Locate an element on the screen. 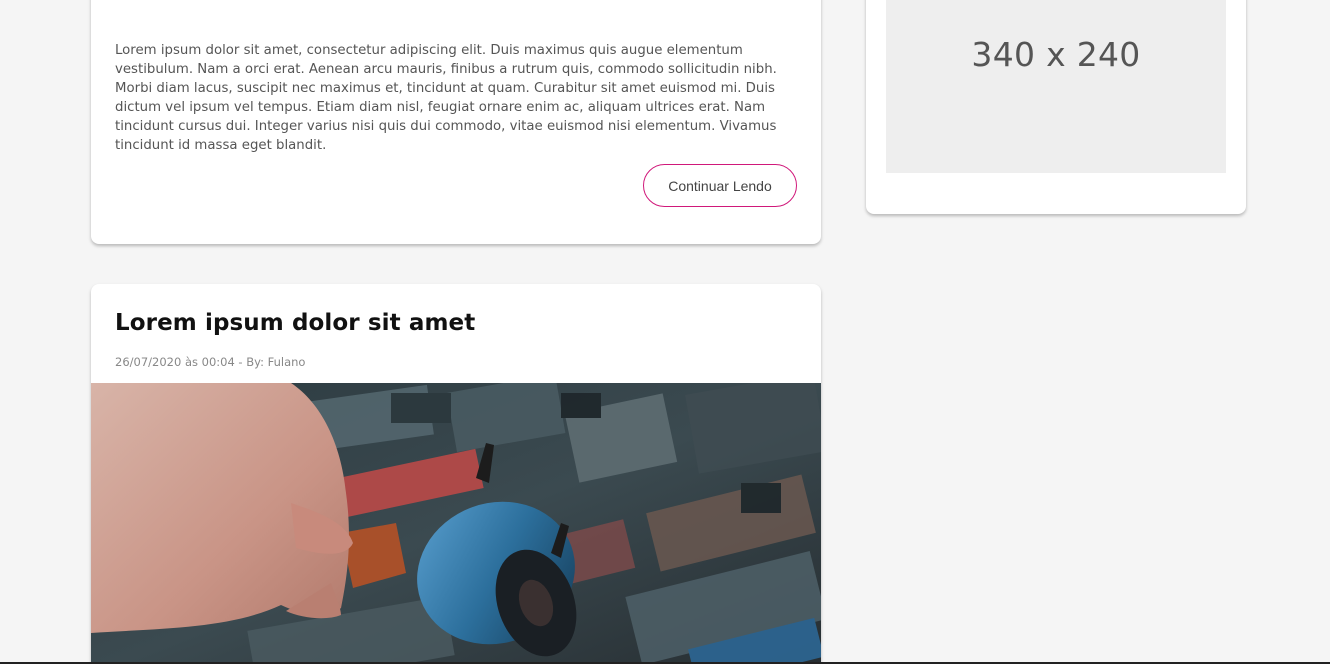 The width and height of the screenshot is (1330, 664). post-title: Lorem ipsum dolor sit amet is located at coordinates (295, 323).